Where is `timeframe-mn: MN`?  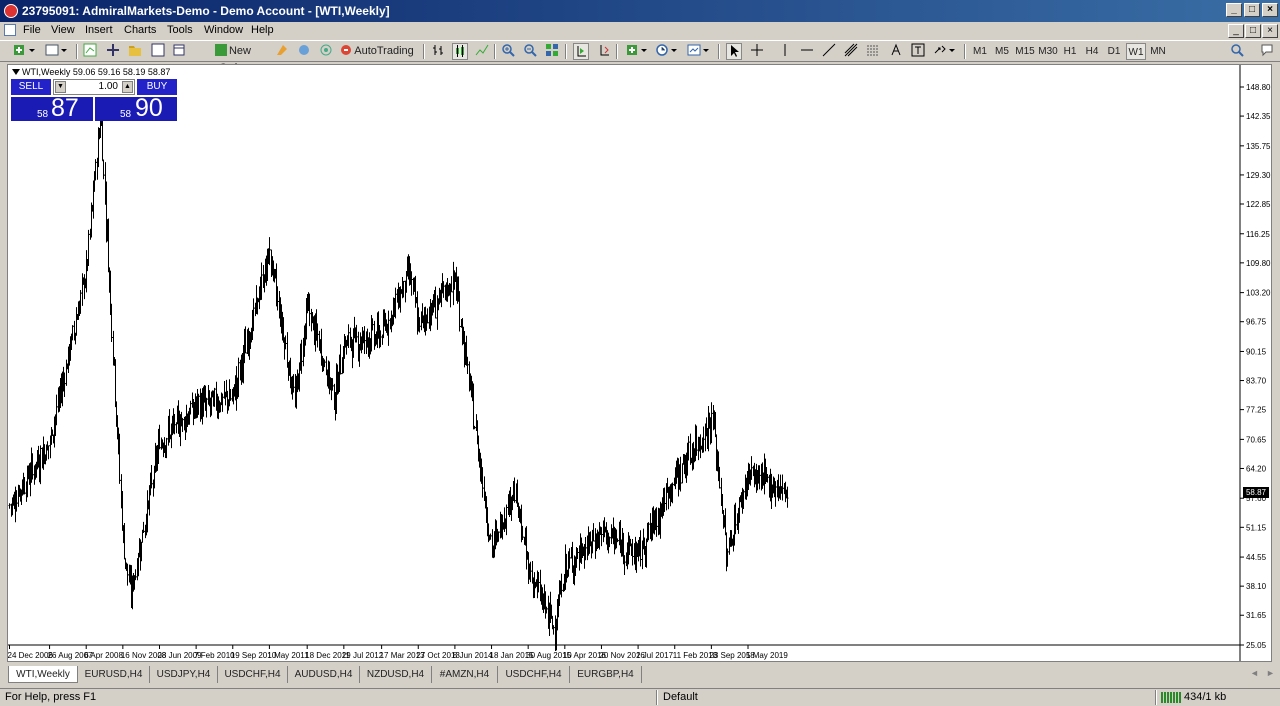 timeframe-mn: MN is located at coordinates (1158, 51).